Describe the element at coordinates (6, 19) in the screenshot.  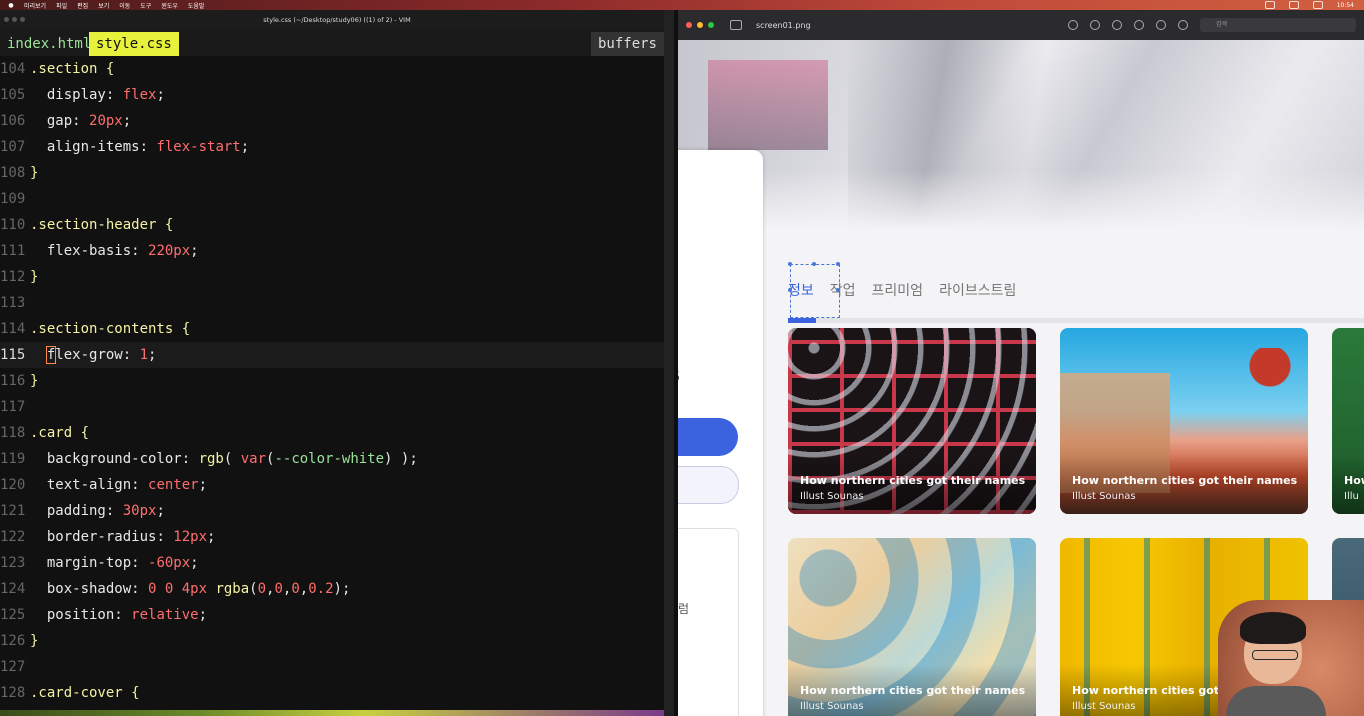
I see `close-dot-icon` at that location.